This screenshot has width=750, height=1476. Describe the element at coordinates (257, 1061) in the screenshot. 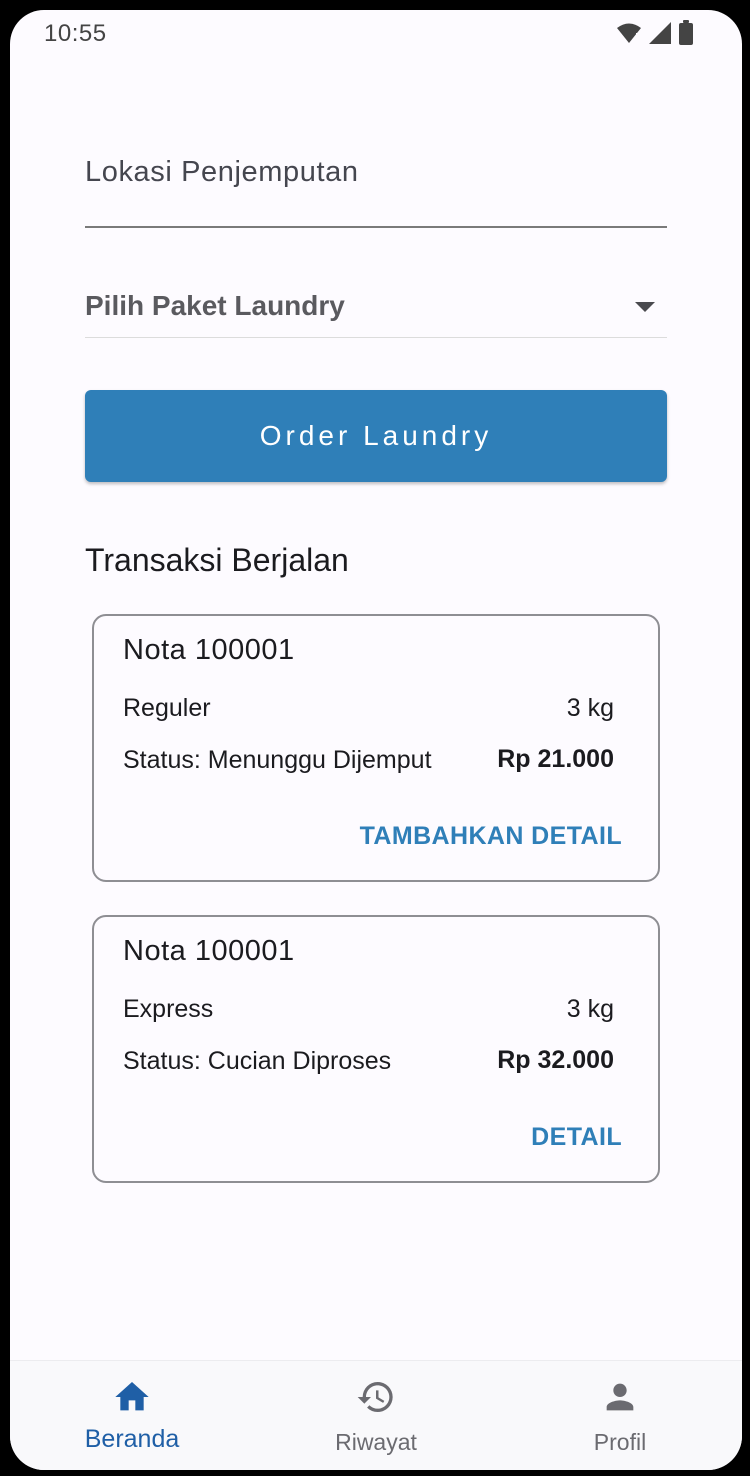

I see `order-status: Status: Cucian Diproses` at that location.